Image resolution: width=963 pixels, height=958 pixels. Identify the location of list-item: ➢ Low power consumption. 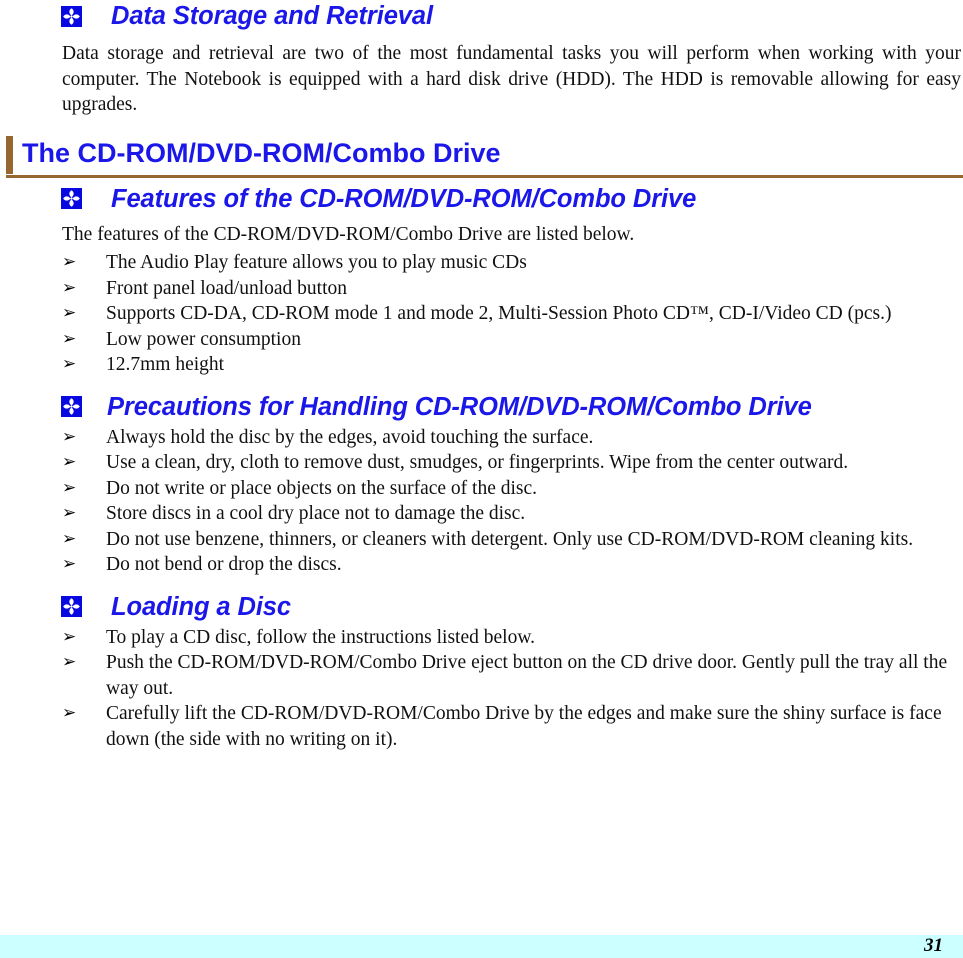
(481, 340).